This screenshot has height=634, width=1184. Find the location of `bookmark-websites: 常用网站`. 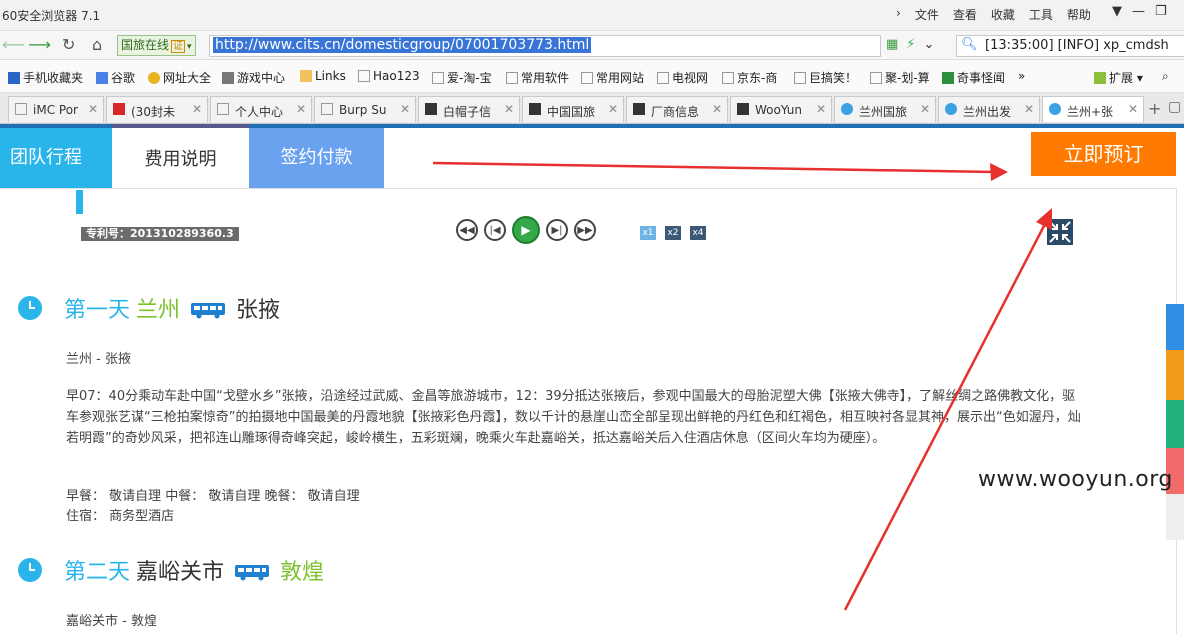

bookmark-websites: 常用网站 is located at coordinates (612, 77).